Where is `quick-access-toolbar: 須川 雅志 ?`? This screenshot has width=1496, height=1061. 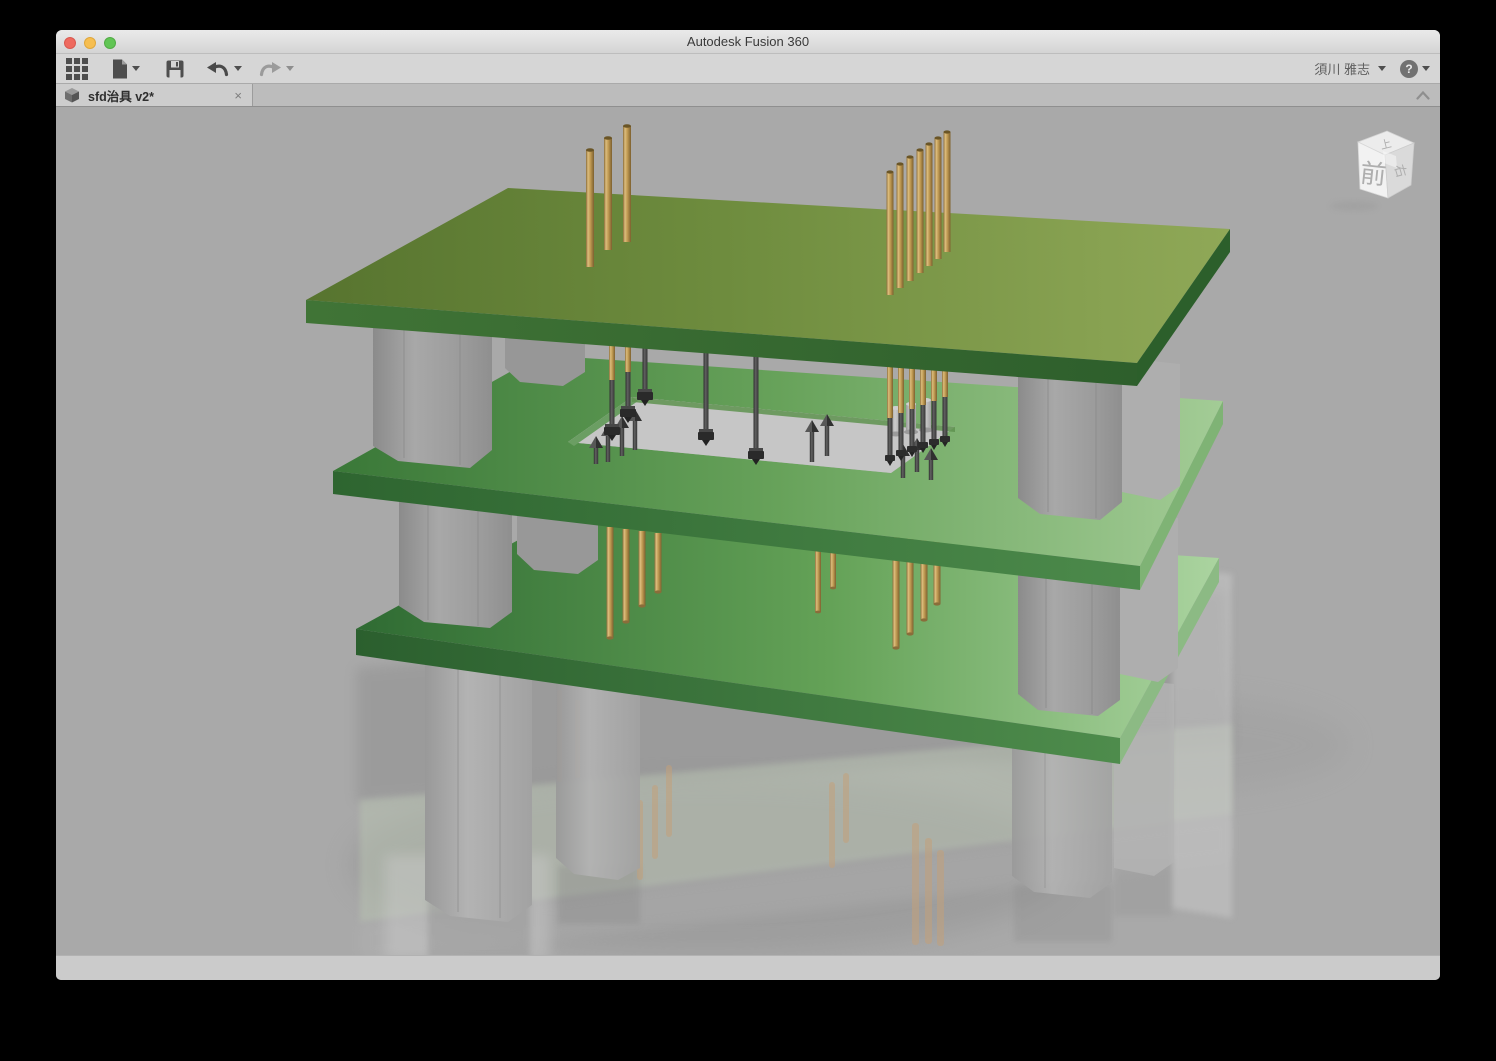
quick-access-toolbar: 須川 雅志 ? is located at coordinates (748, 69).